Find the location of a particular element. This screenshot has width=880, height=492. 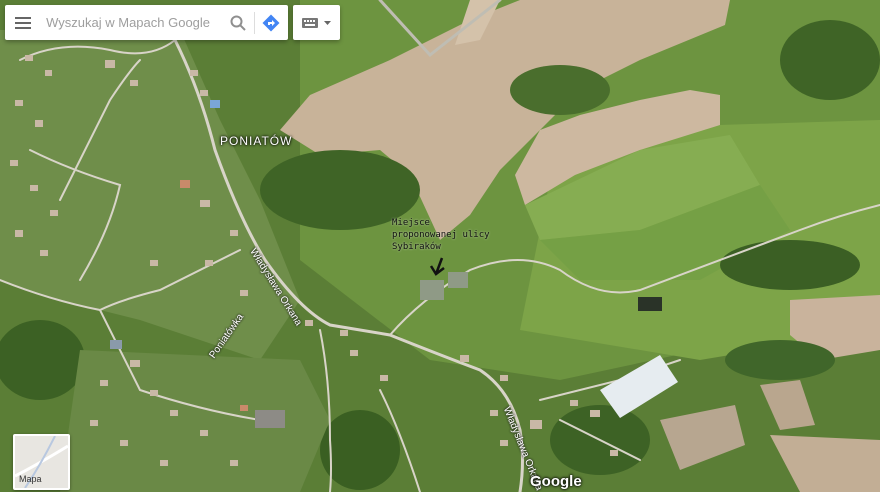

google-logo: Google is located at coordinates (556, 481).